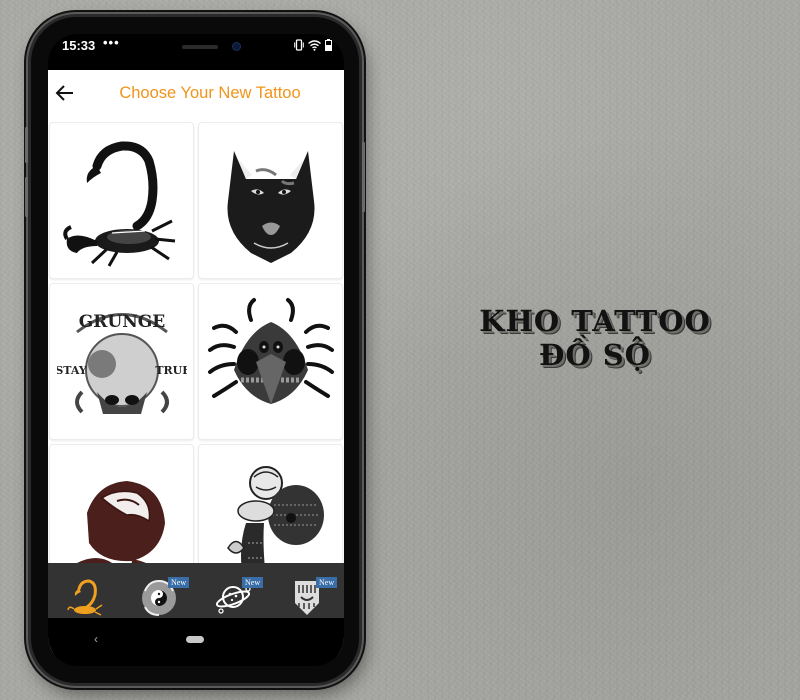  Describe the element at coordinates (210, 93) in the screenshot. I see `page-title: Choose Your New Tattoo` at that location.